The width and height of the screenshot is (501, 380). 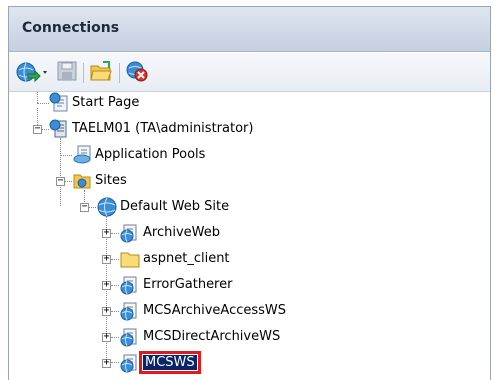 What do you see at coordinates (58, 128) in the screenshot?
I see `server-icon` at bounding box center [58, 128].